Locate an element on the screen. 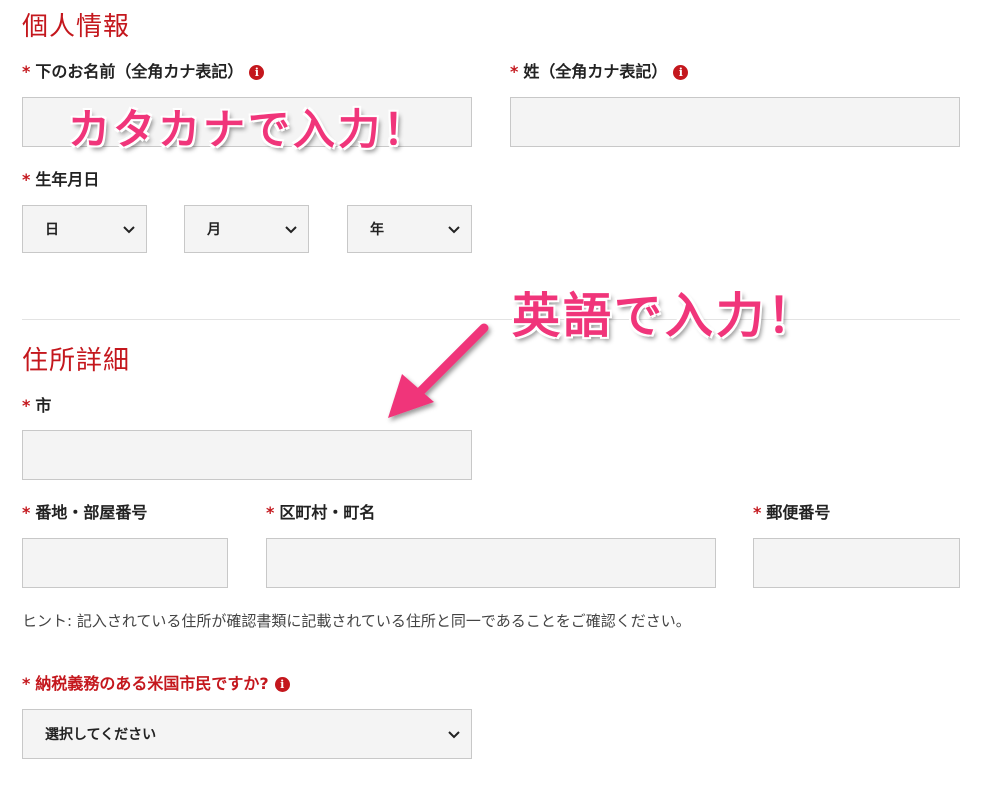 The image size is (984, 787). tax-question-text: 納税義務のある米国市民ですか? is located at coordinates (152, 683).